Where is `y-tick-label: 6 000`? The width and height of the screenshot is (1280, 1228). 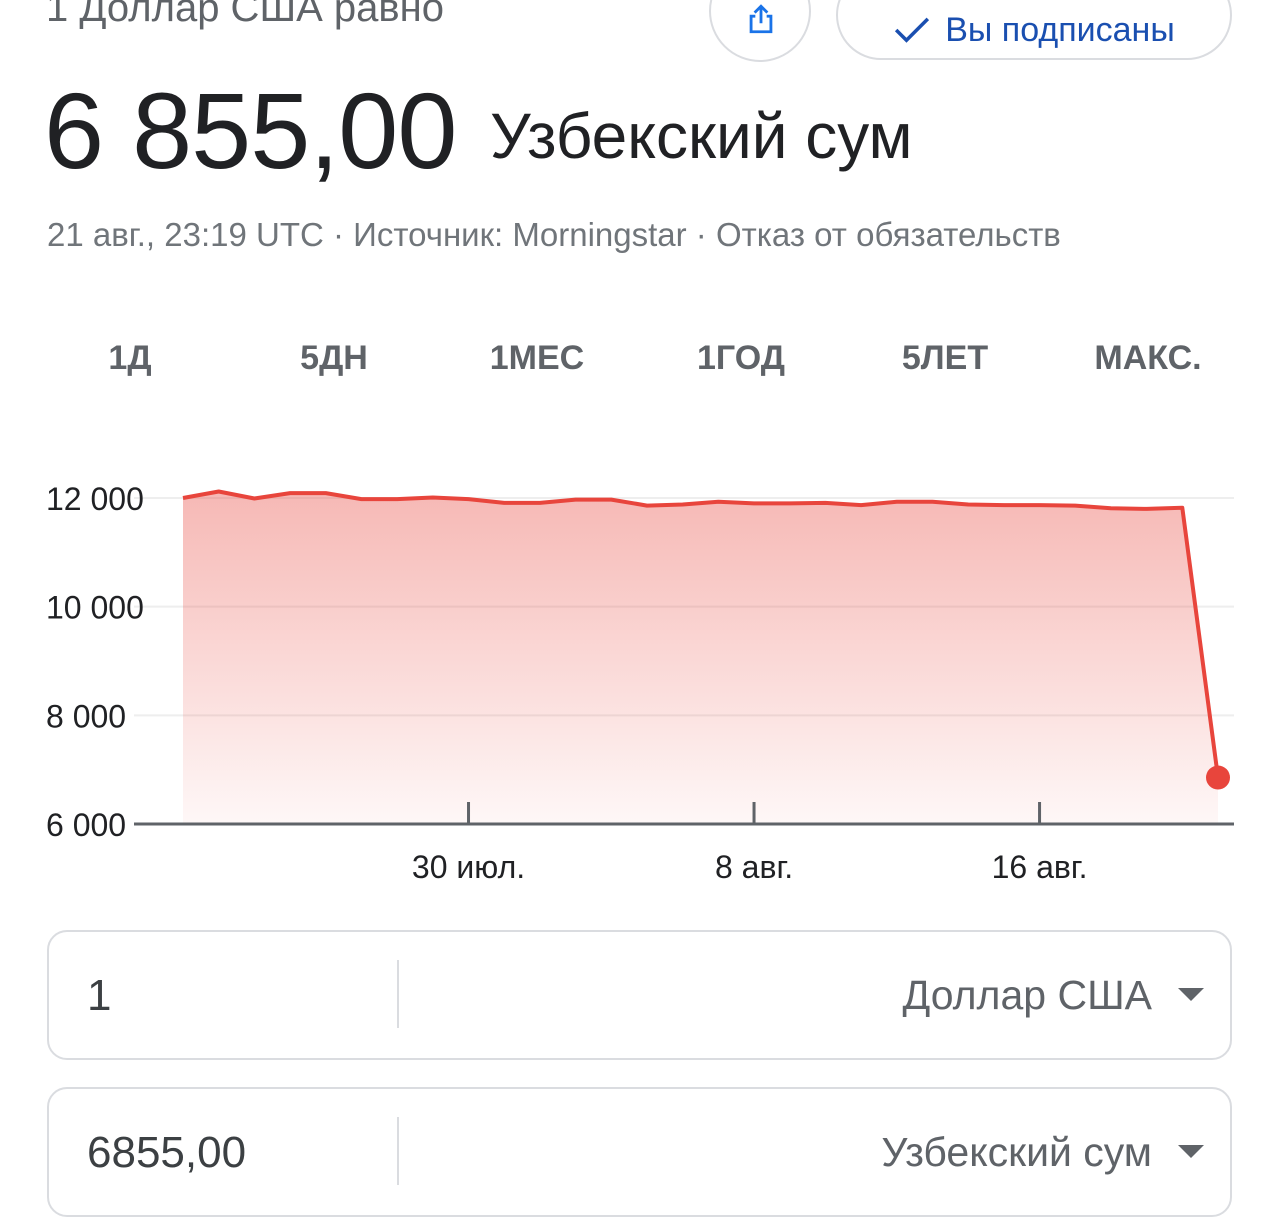 y-tick-label: 6 000 is located at coordinates (86, 825).